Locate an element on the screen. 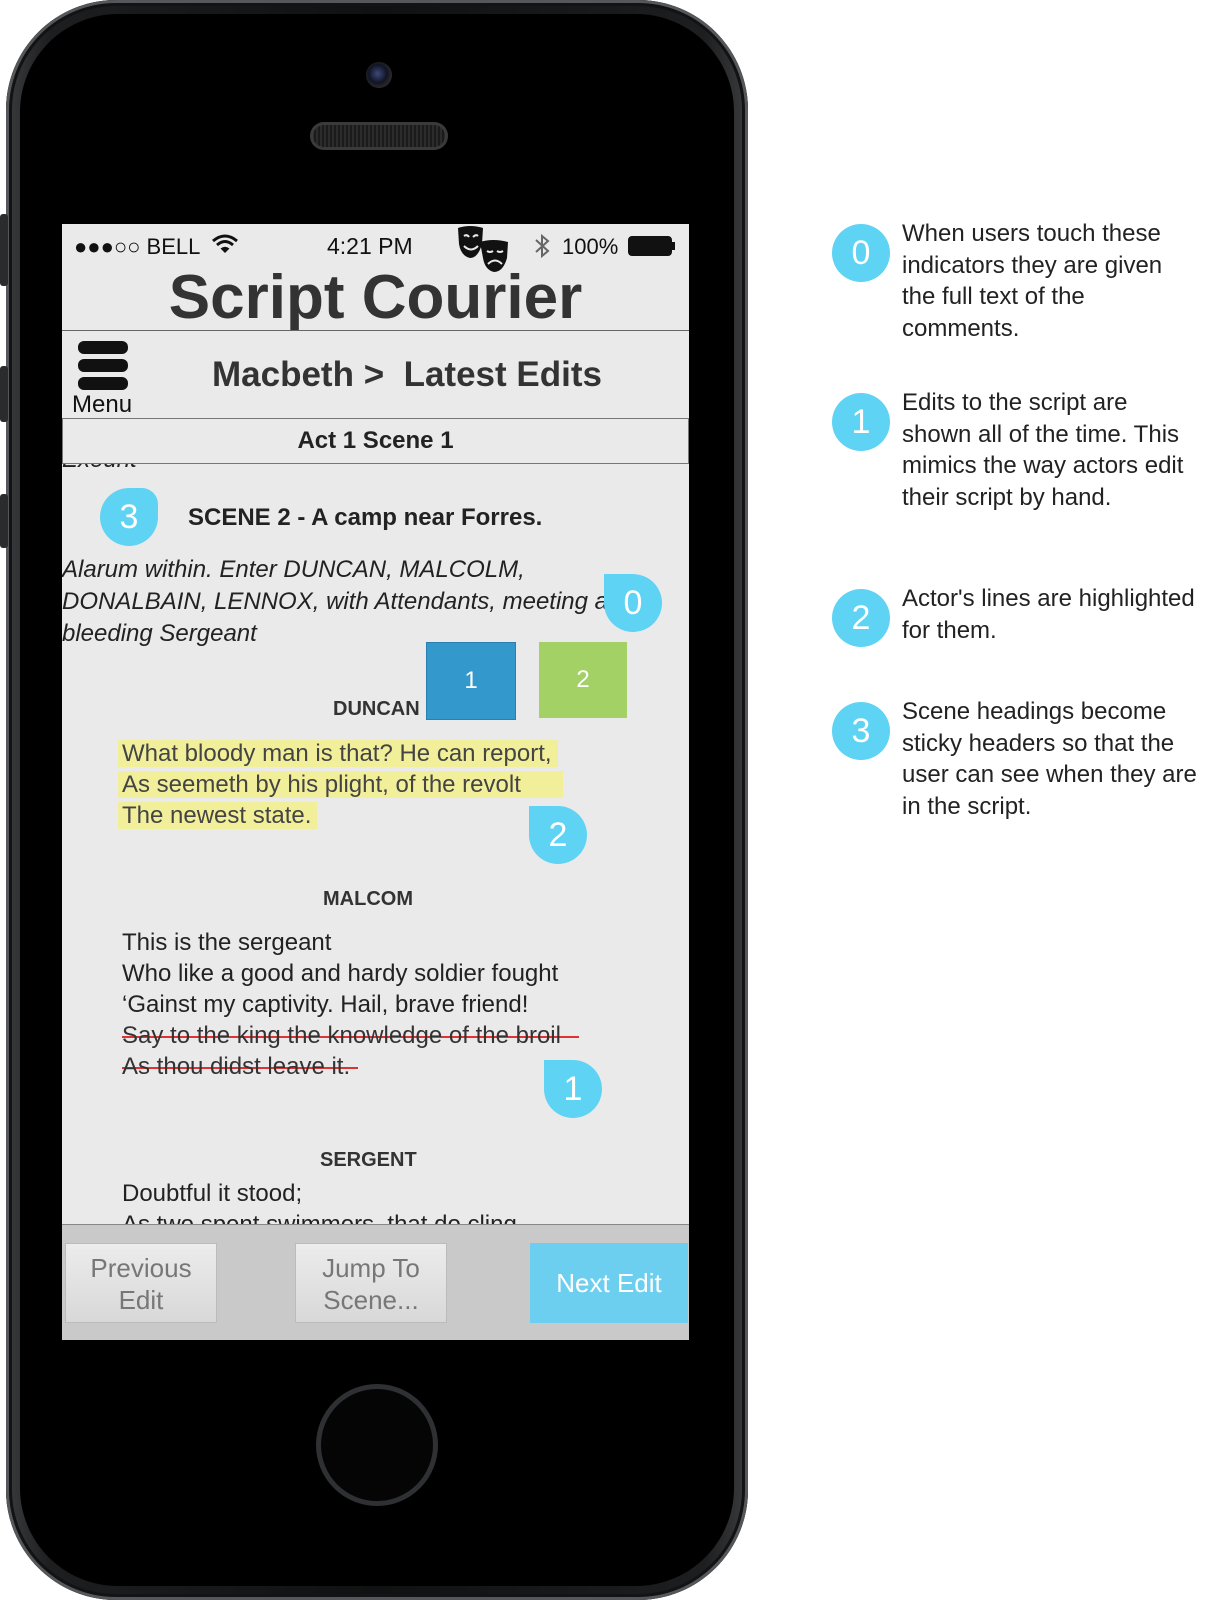 The width and height of the screenshot is (1220, 1600). stage-exit: Exeunt is located at coordinates (99, 469).